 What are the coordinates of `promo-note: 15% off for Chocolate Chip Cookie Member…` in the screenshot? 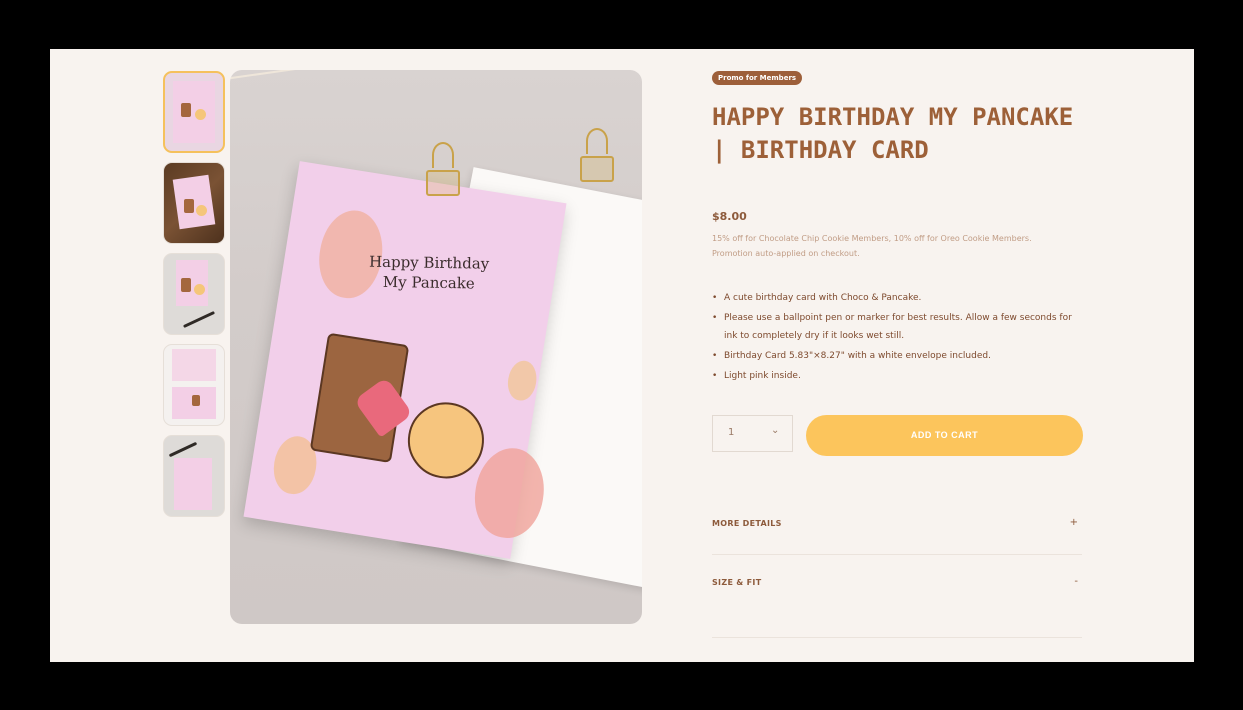 It's located at (872, 246).